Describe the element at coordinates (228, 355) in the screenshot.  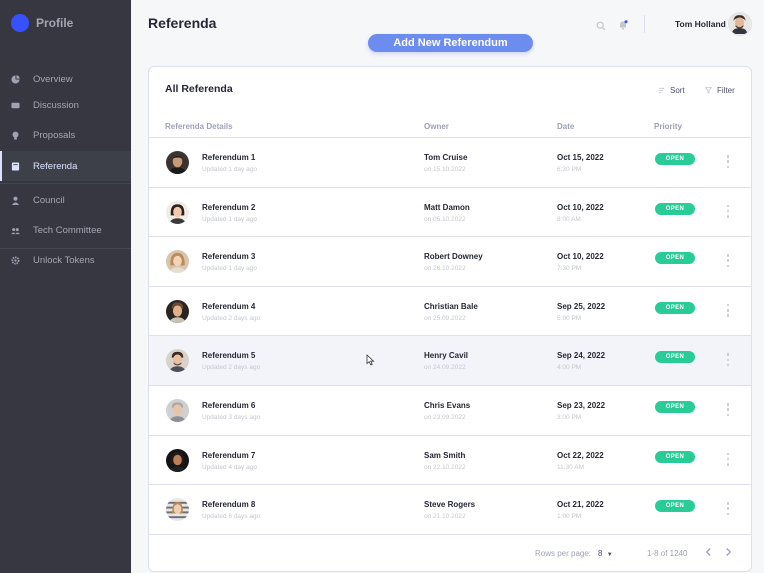
I see `row-name: Referendum 5` at that location.